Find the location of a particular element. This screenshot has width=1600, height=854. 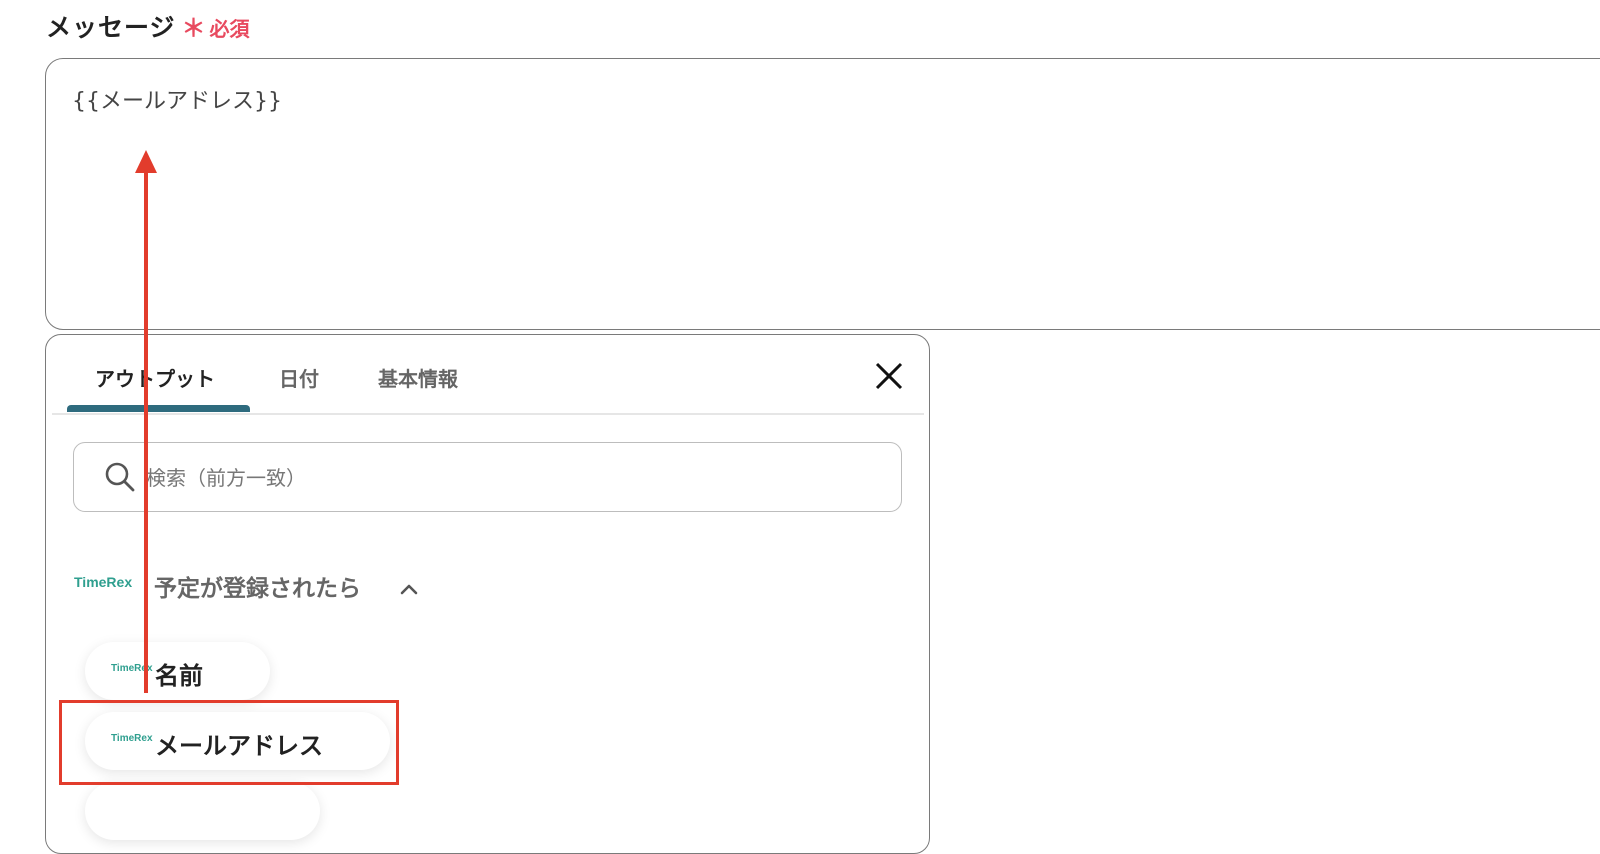

output-item-label: 名前 is located at coordinates (179, 676).